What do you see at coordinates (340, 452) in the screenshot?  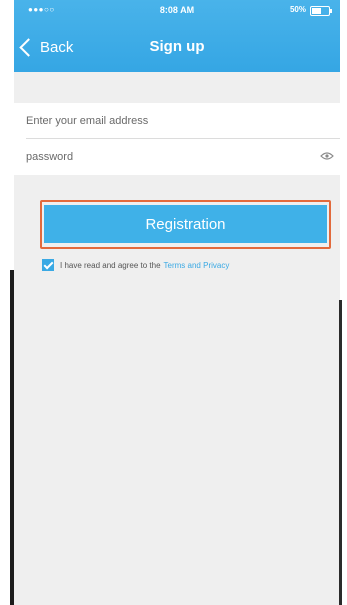 I see `phone-bezel-right` at bounding box center [340, 452].